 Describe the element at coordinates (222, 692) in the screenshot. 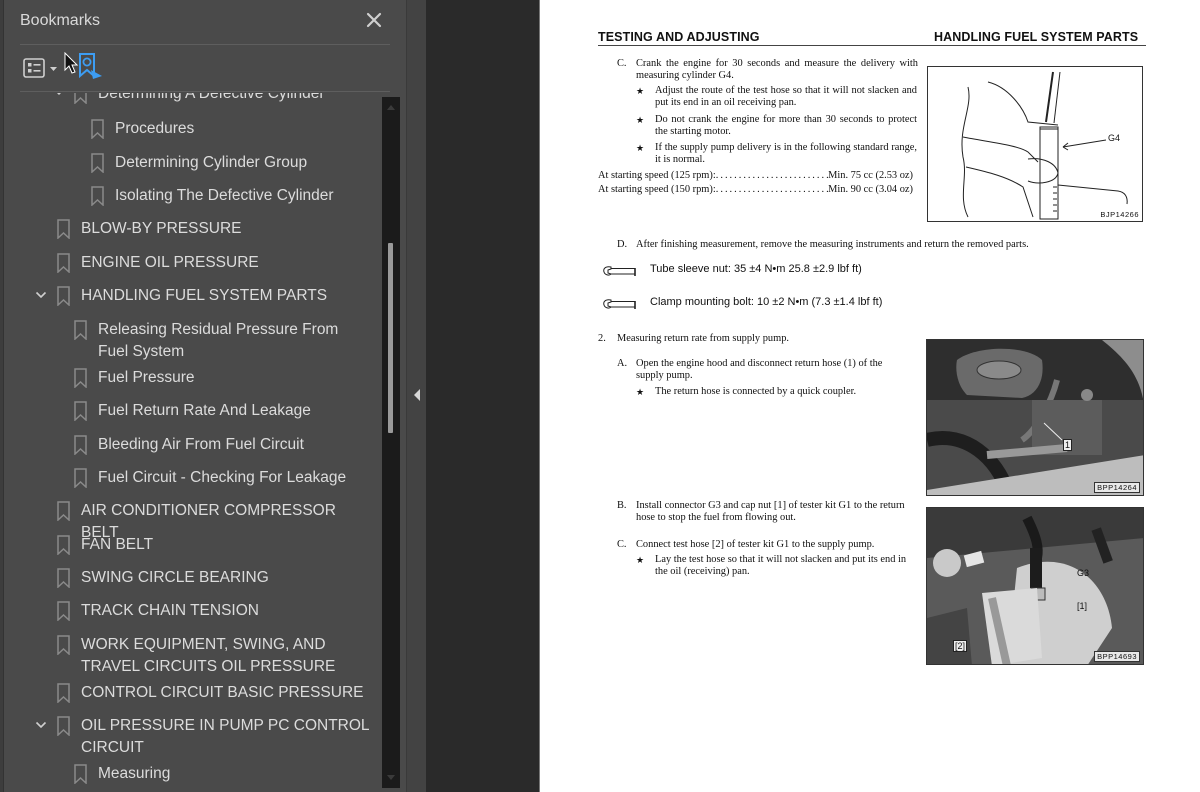

I see `bookmark-label: CONTROL CIRCUIT BASIC PRESSURE` at that location.